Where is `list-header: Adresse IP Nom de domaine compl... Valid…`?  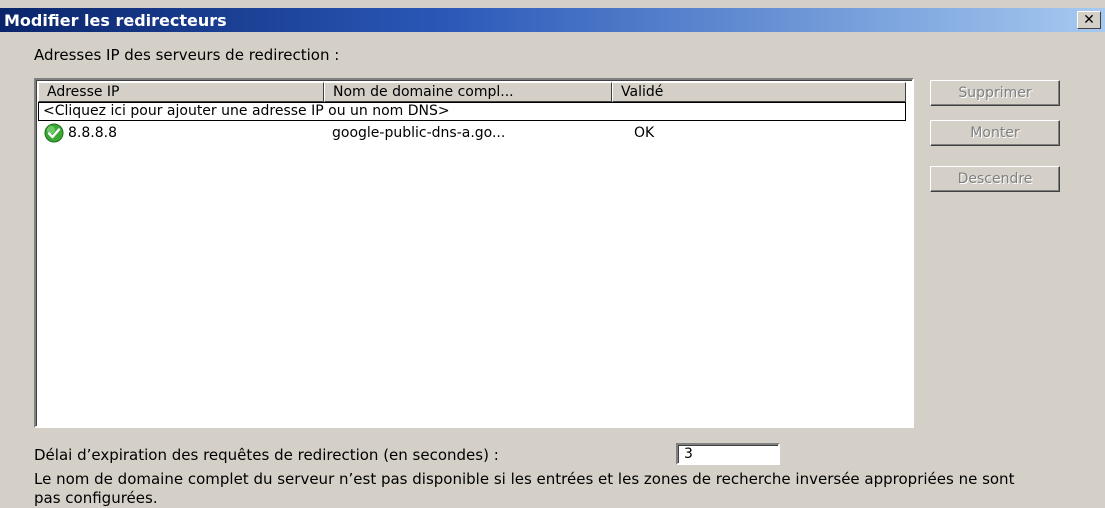
list-header: Adresse IP Nom de domaine compl... Valid… is located at coordinates (472, 92).